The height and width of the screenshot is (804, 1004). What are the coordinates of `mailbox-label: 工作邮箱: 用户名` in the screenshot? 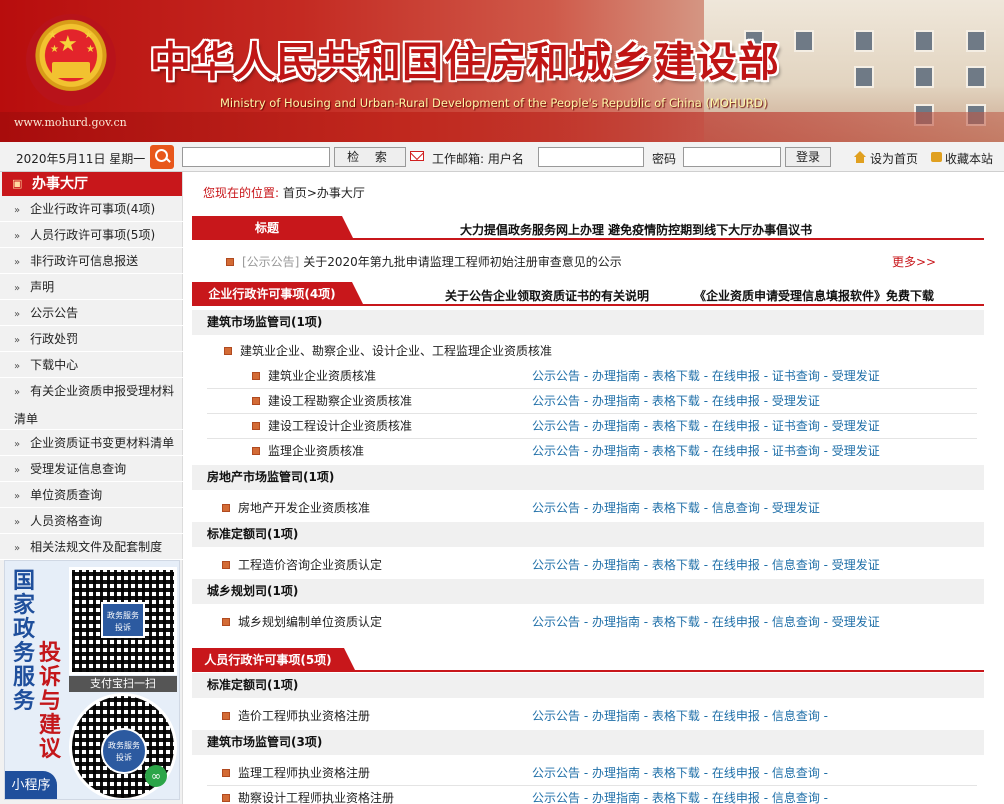 It's located at (478, 159).